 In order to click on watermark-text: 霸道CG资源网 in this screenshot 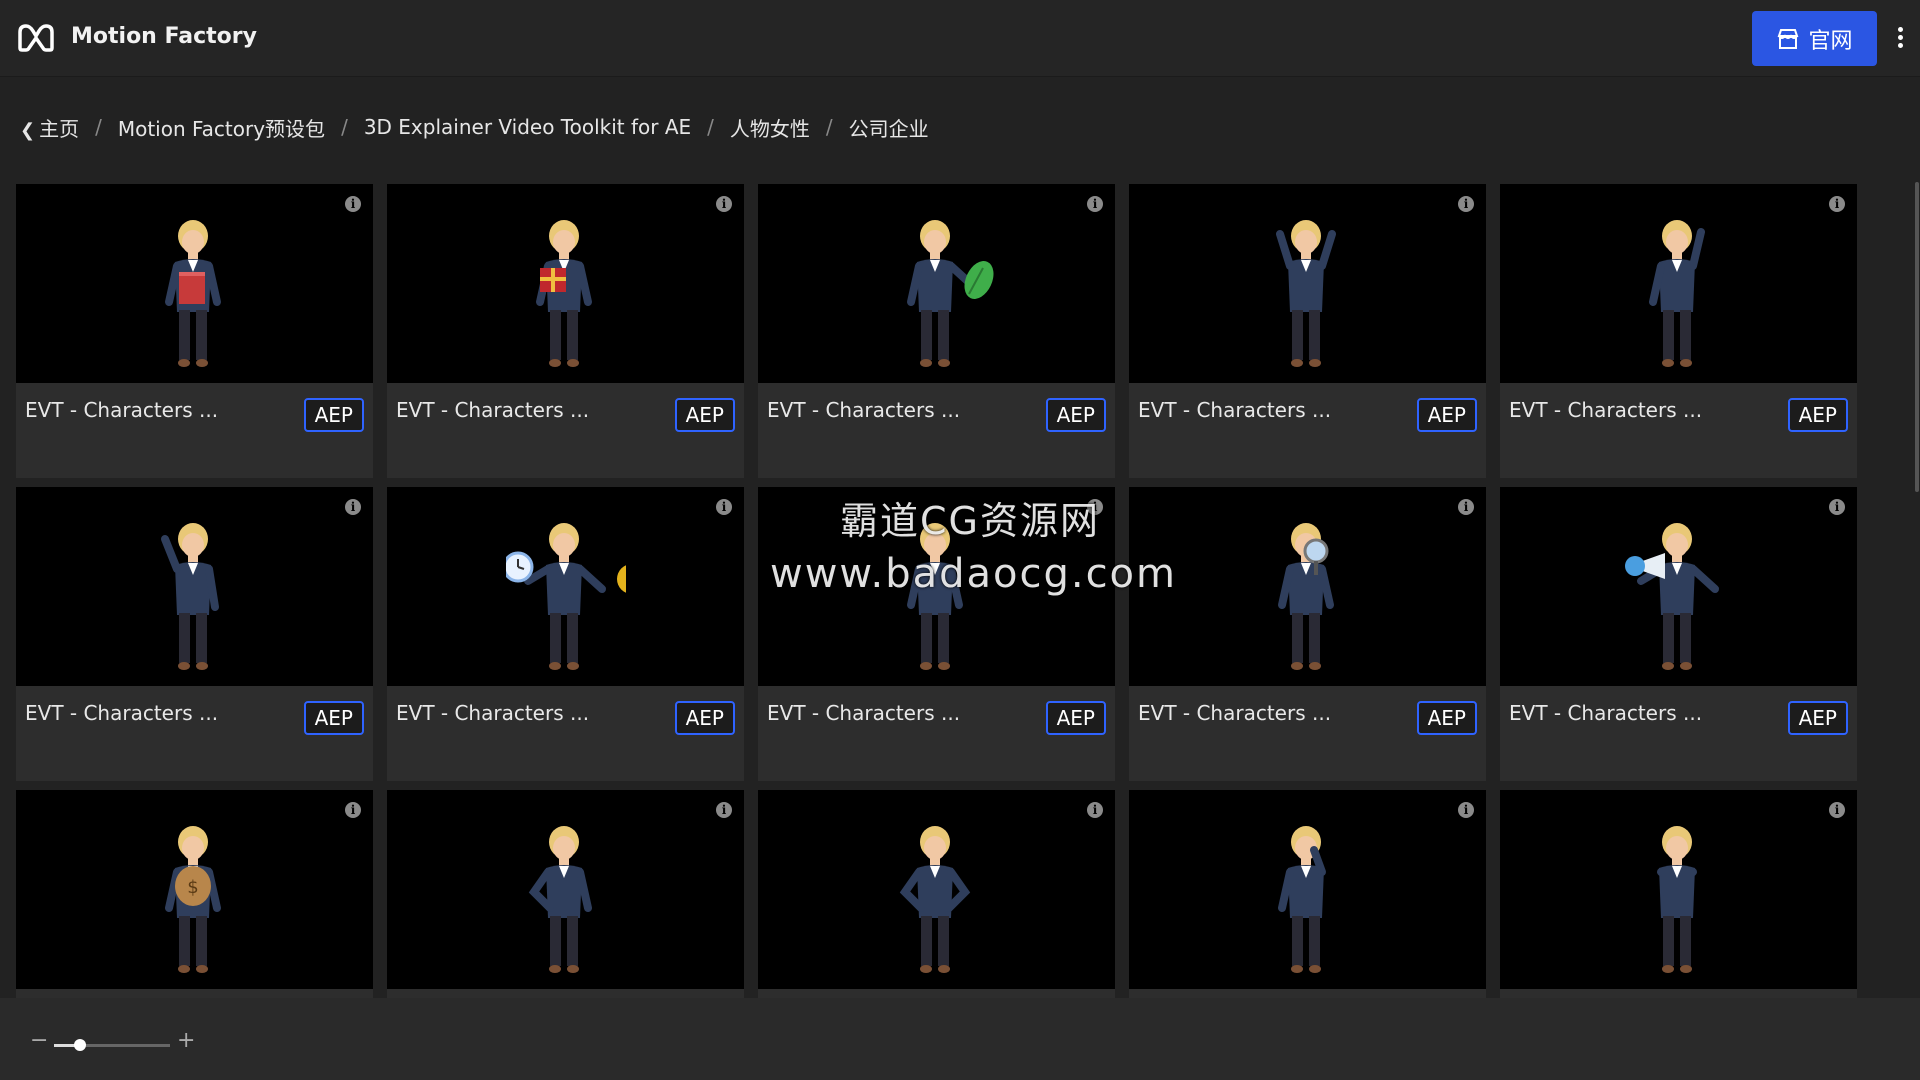, I will do `click(970, 521)`.